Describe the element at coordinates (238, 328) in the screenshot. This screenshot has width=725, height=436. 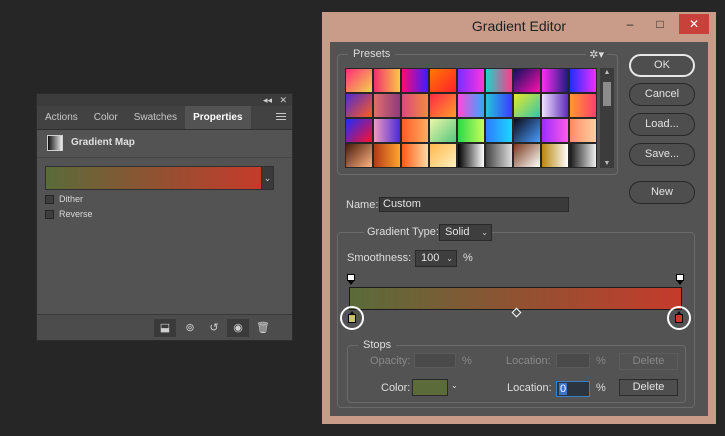
I see `visibility-eye-icon: ◉` at that location.